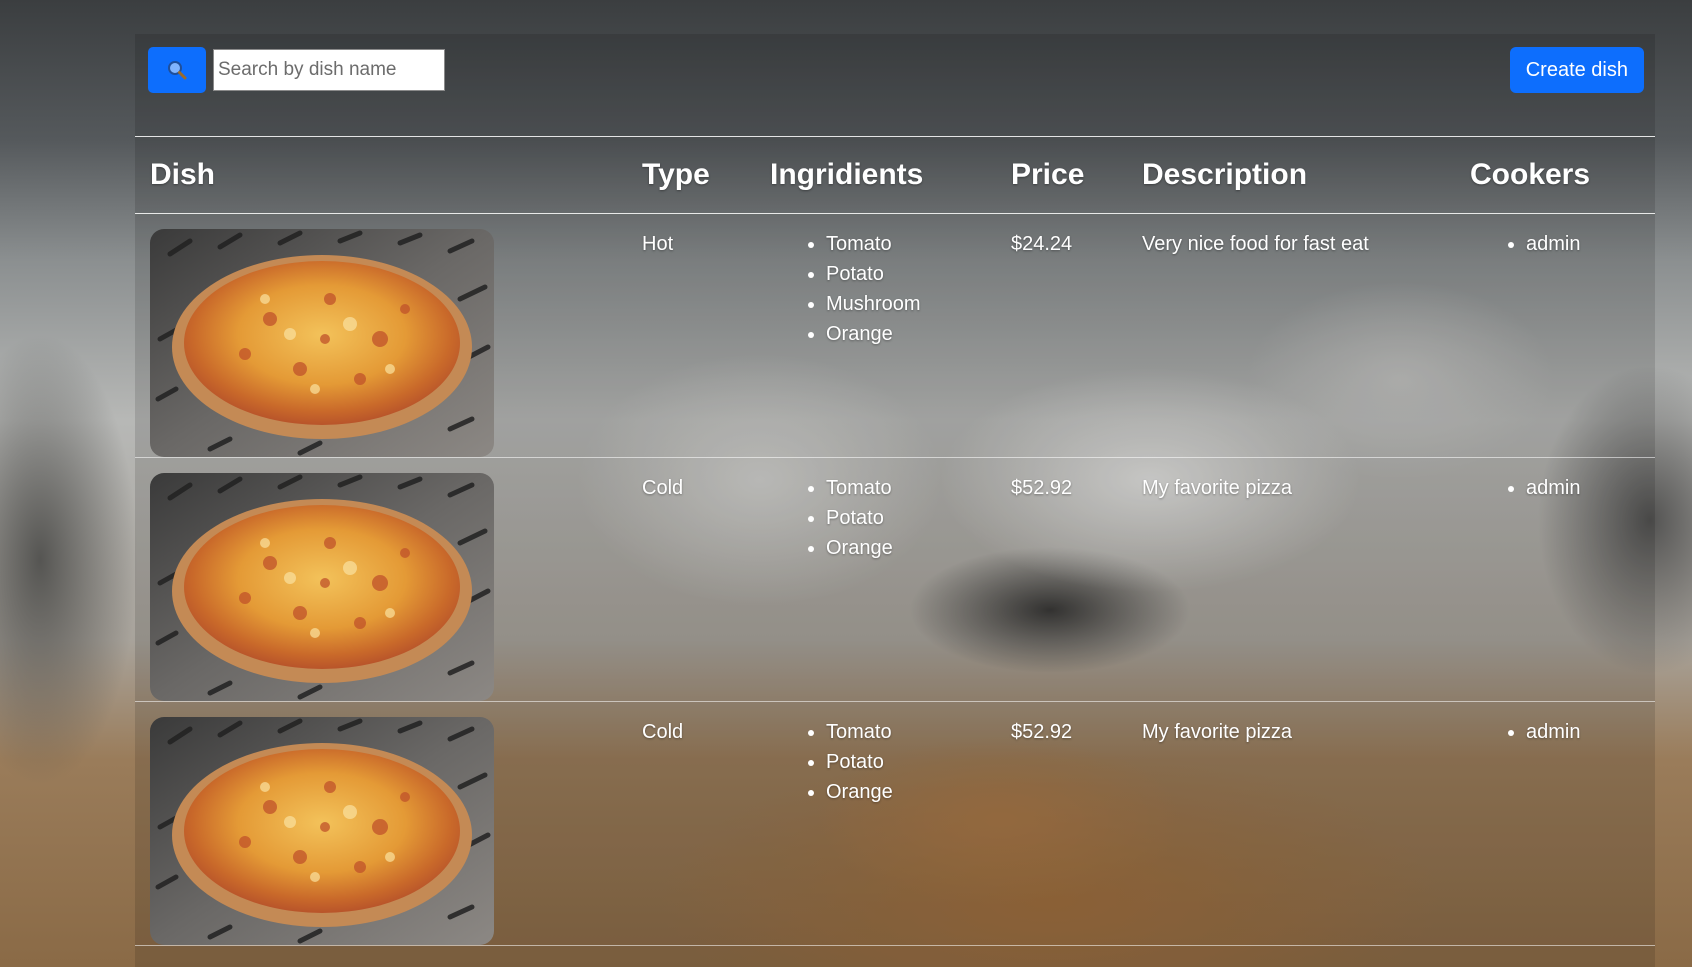 The width and height of the screenshot is (1692, 967). What do you see at coordinates (1576, 70) in the screenshot?
I see `create-dish-button: Create dish` at bounding box center [1576, 70].